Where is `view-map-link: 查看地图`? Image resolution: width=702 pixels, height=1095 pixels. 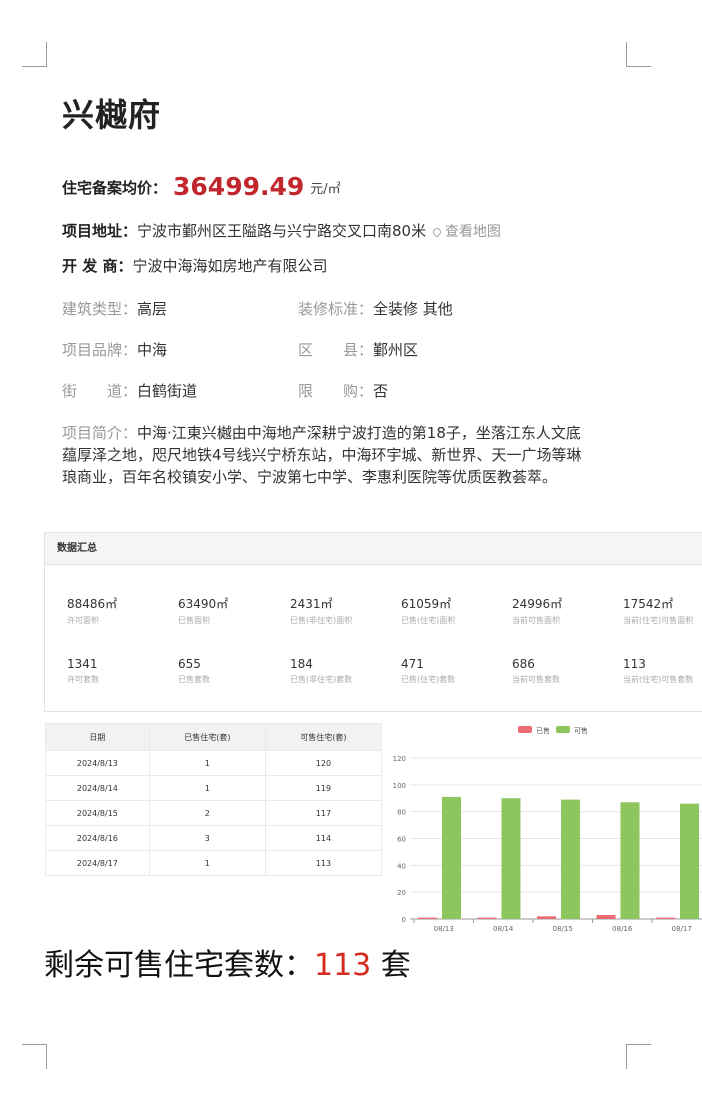
view-map-link: 查看地图 is located at coordinates (466, 231).